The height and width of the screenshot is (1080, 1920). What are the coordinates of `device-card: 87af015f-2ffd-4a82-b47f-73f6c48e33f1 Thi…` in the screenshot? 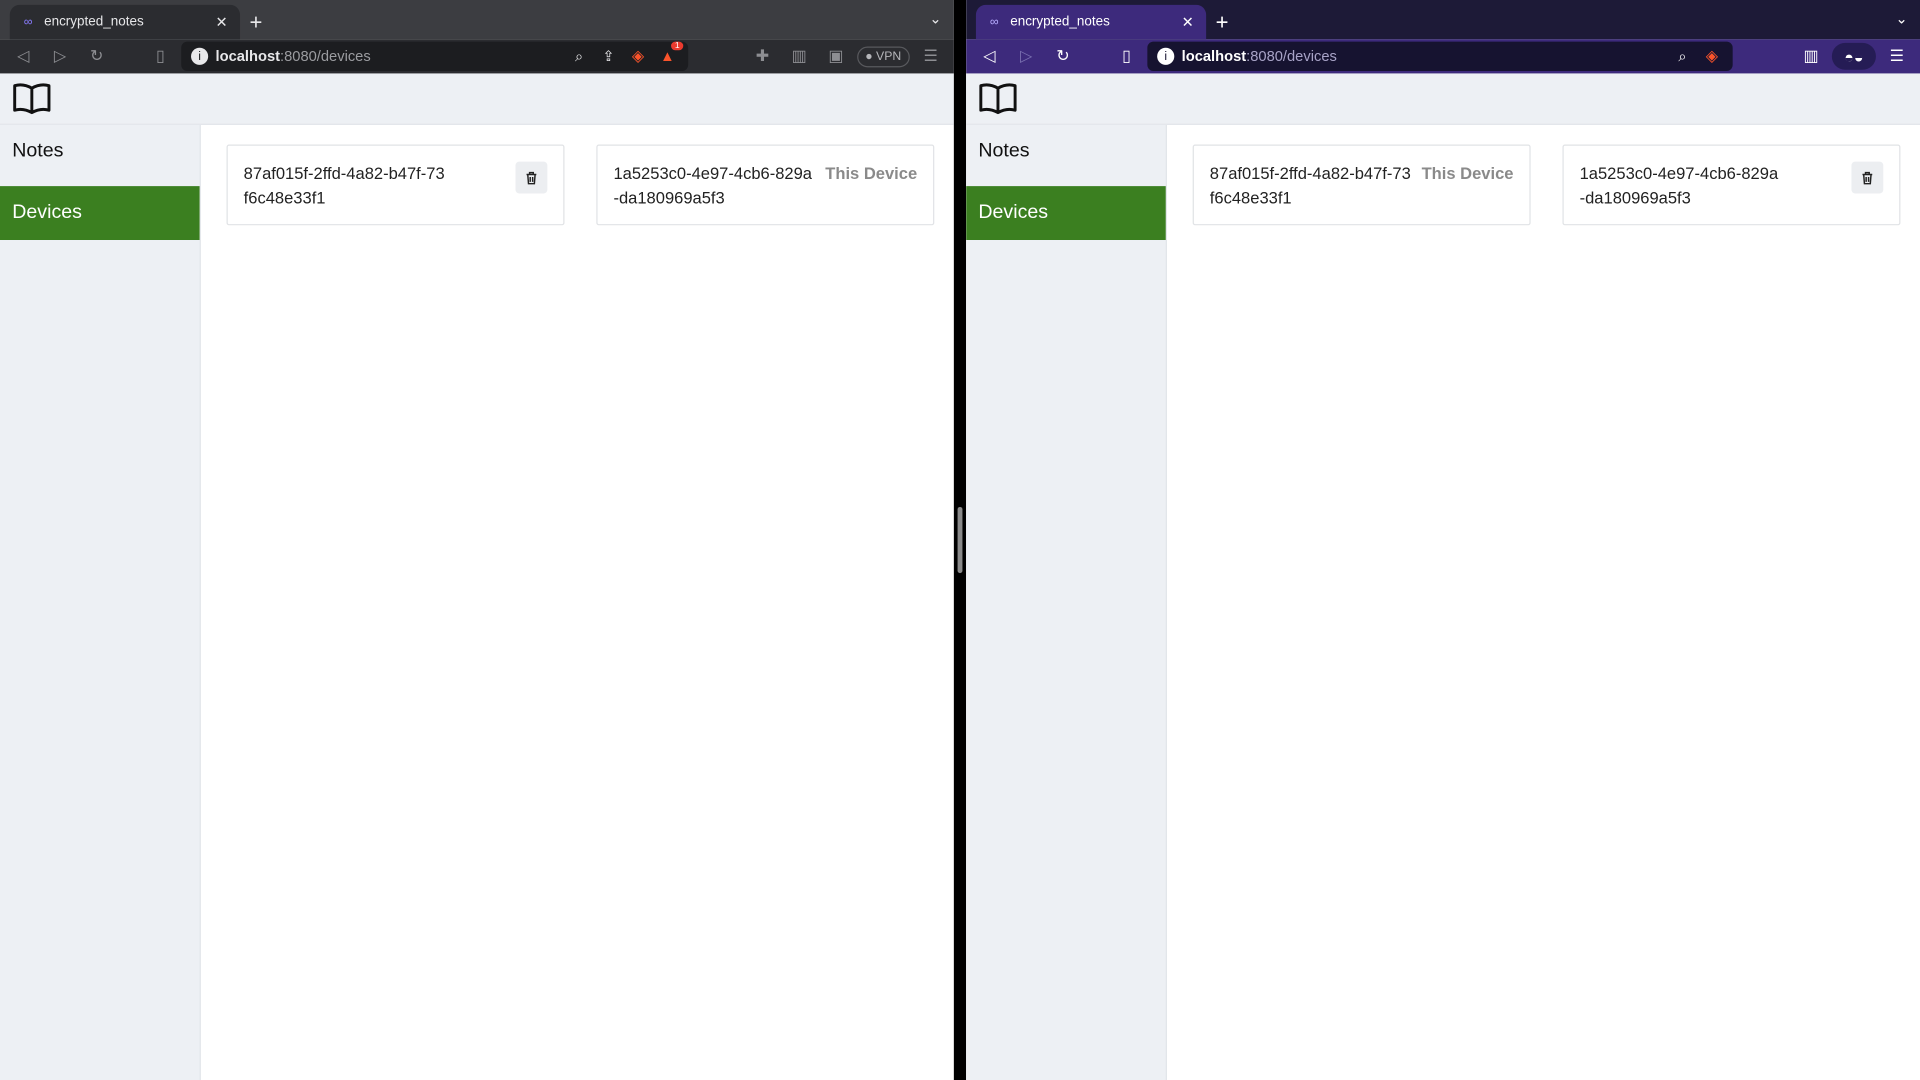 It's located at (1361, 185).